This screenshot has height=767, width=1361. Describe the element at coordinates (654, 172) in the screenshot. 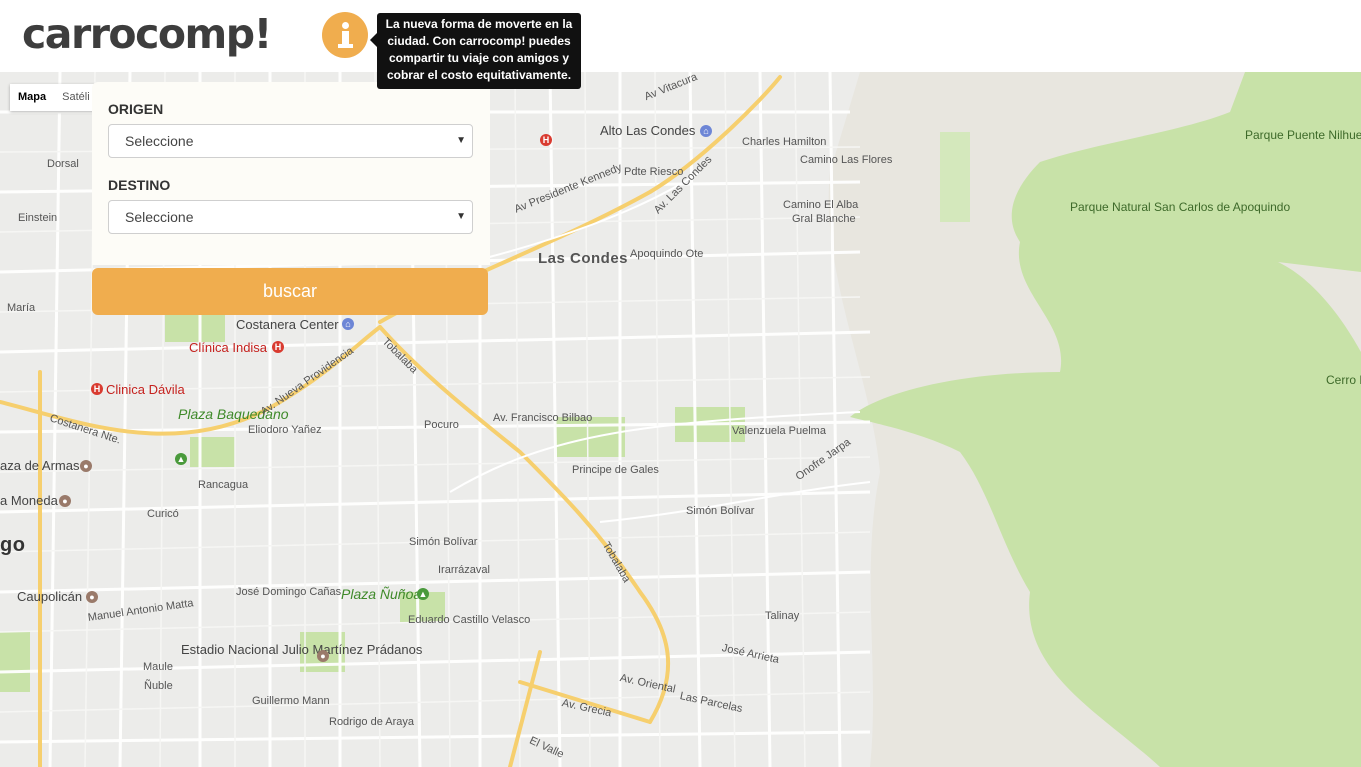

I see `map-label-pdte-riesco: Pdte Riesco` at that location.